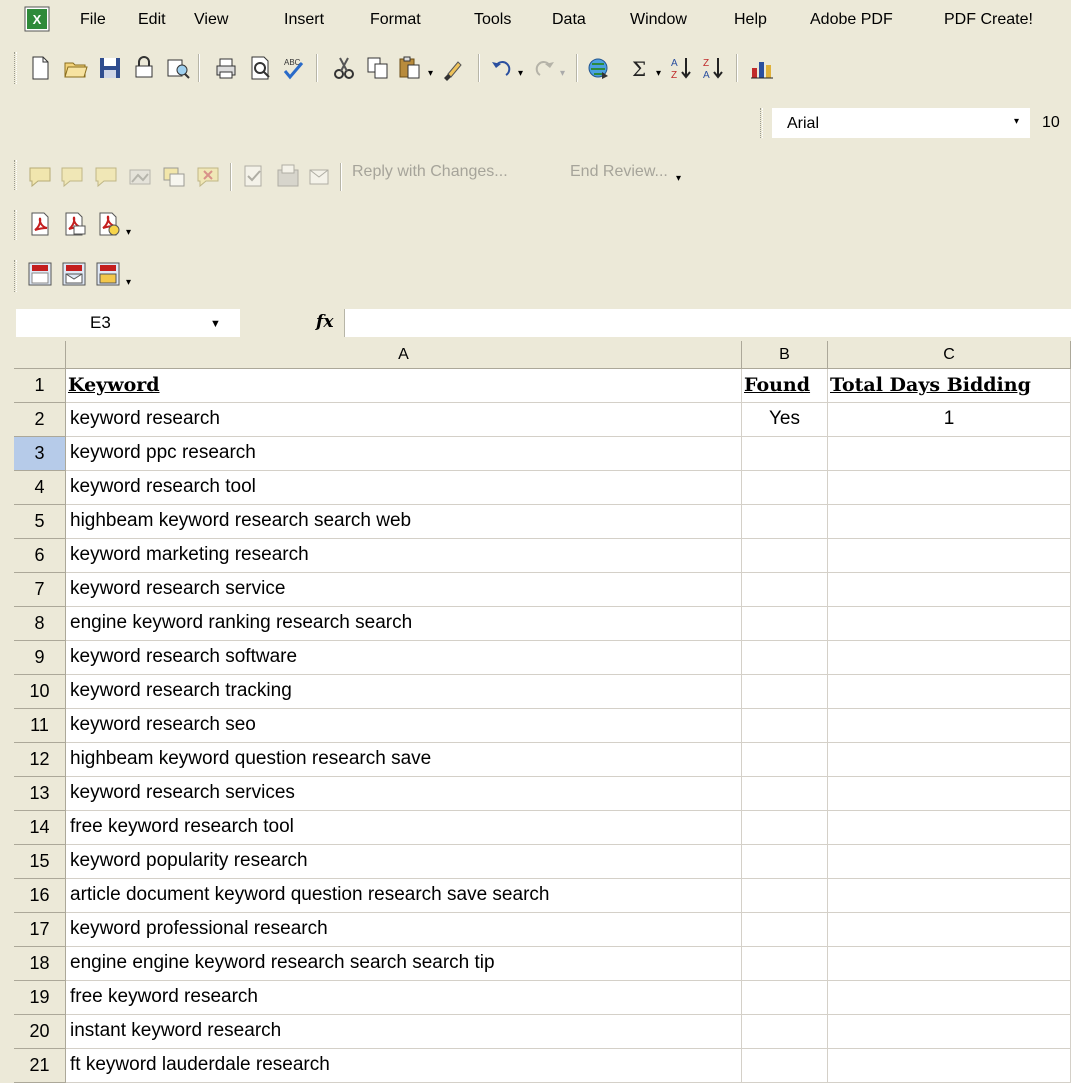  What do you see at coordinates (404, 828) in the screenshot?
I see `cell-a: free keyword research tool` at bounding box center [404, 828].